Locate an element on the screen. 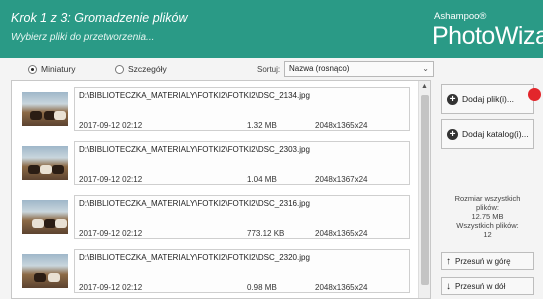 This screenshot has height=299, width=543. red-marker-dot is located at coordinates (534, 94).